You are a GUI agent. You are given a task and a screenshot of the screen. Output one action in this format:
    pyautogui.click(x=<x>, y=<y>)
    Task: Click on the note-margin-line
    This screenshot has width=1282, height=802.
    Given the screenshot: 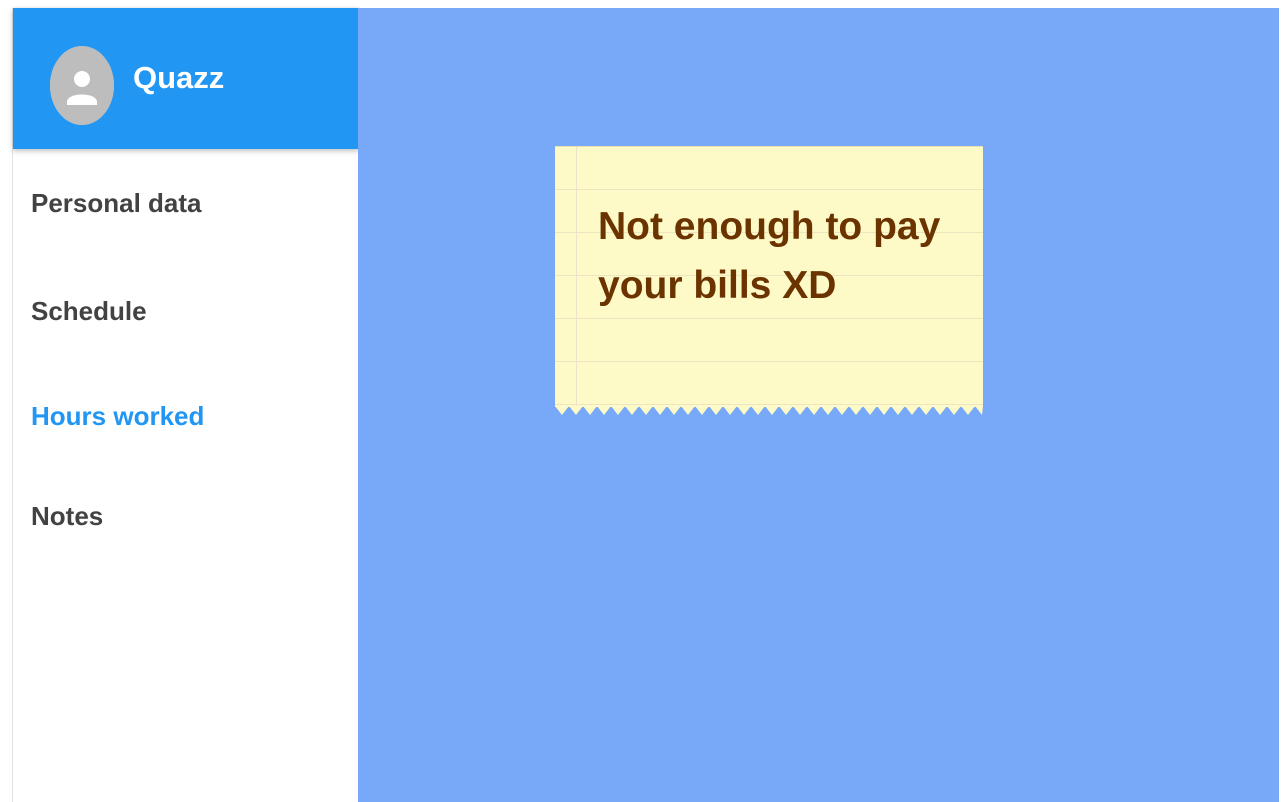 What is the action you would take?
    pyautogui.click(x=576, y=278)
    